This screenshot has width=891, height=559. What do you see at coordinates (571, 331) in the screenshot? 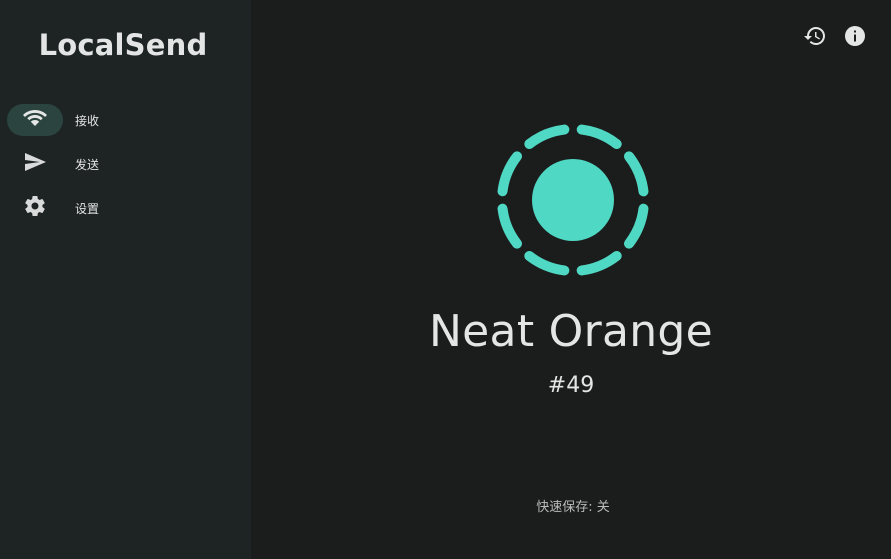
I see `device-name: Neat Orange` at bounding box center [571, 331].